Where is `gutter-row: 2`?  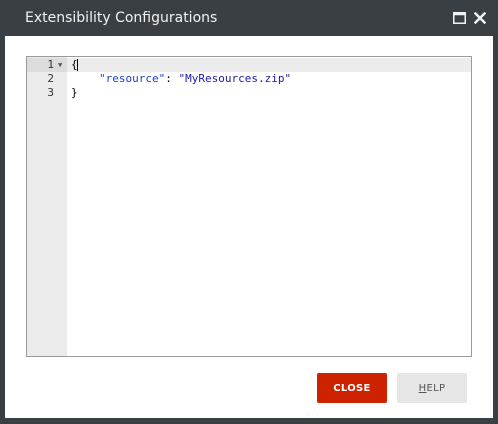 gutter-row: 2 is located at coordinates (47, 79).